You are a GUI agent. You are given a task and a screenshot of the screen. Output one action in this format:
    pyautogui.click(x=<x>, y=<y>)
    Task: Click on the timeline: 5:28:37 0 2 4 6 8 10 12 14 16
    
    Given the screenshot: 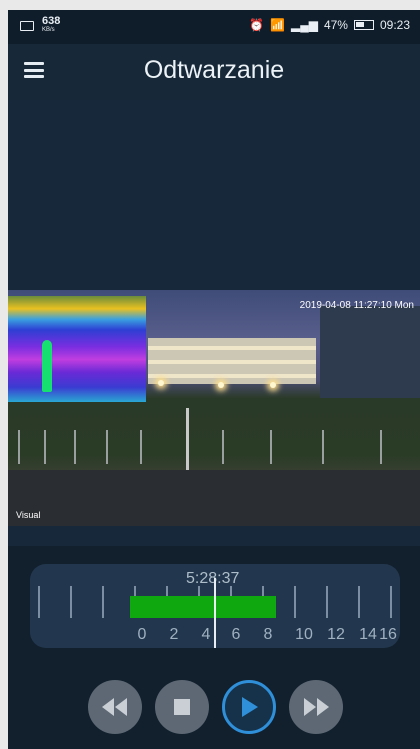 What is the action you would take?
    pyautogui.click(x=215, y=606)
    